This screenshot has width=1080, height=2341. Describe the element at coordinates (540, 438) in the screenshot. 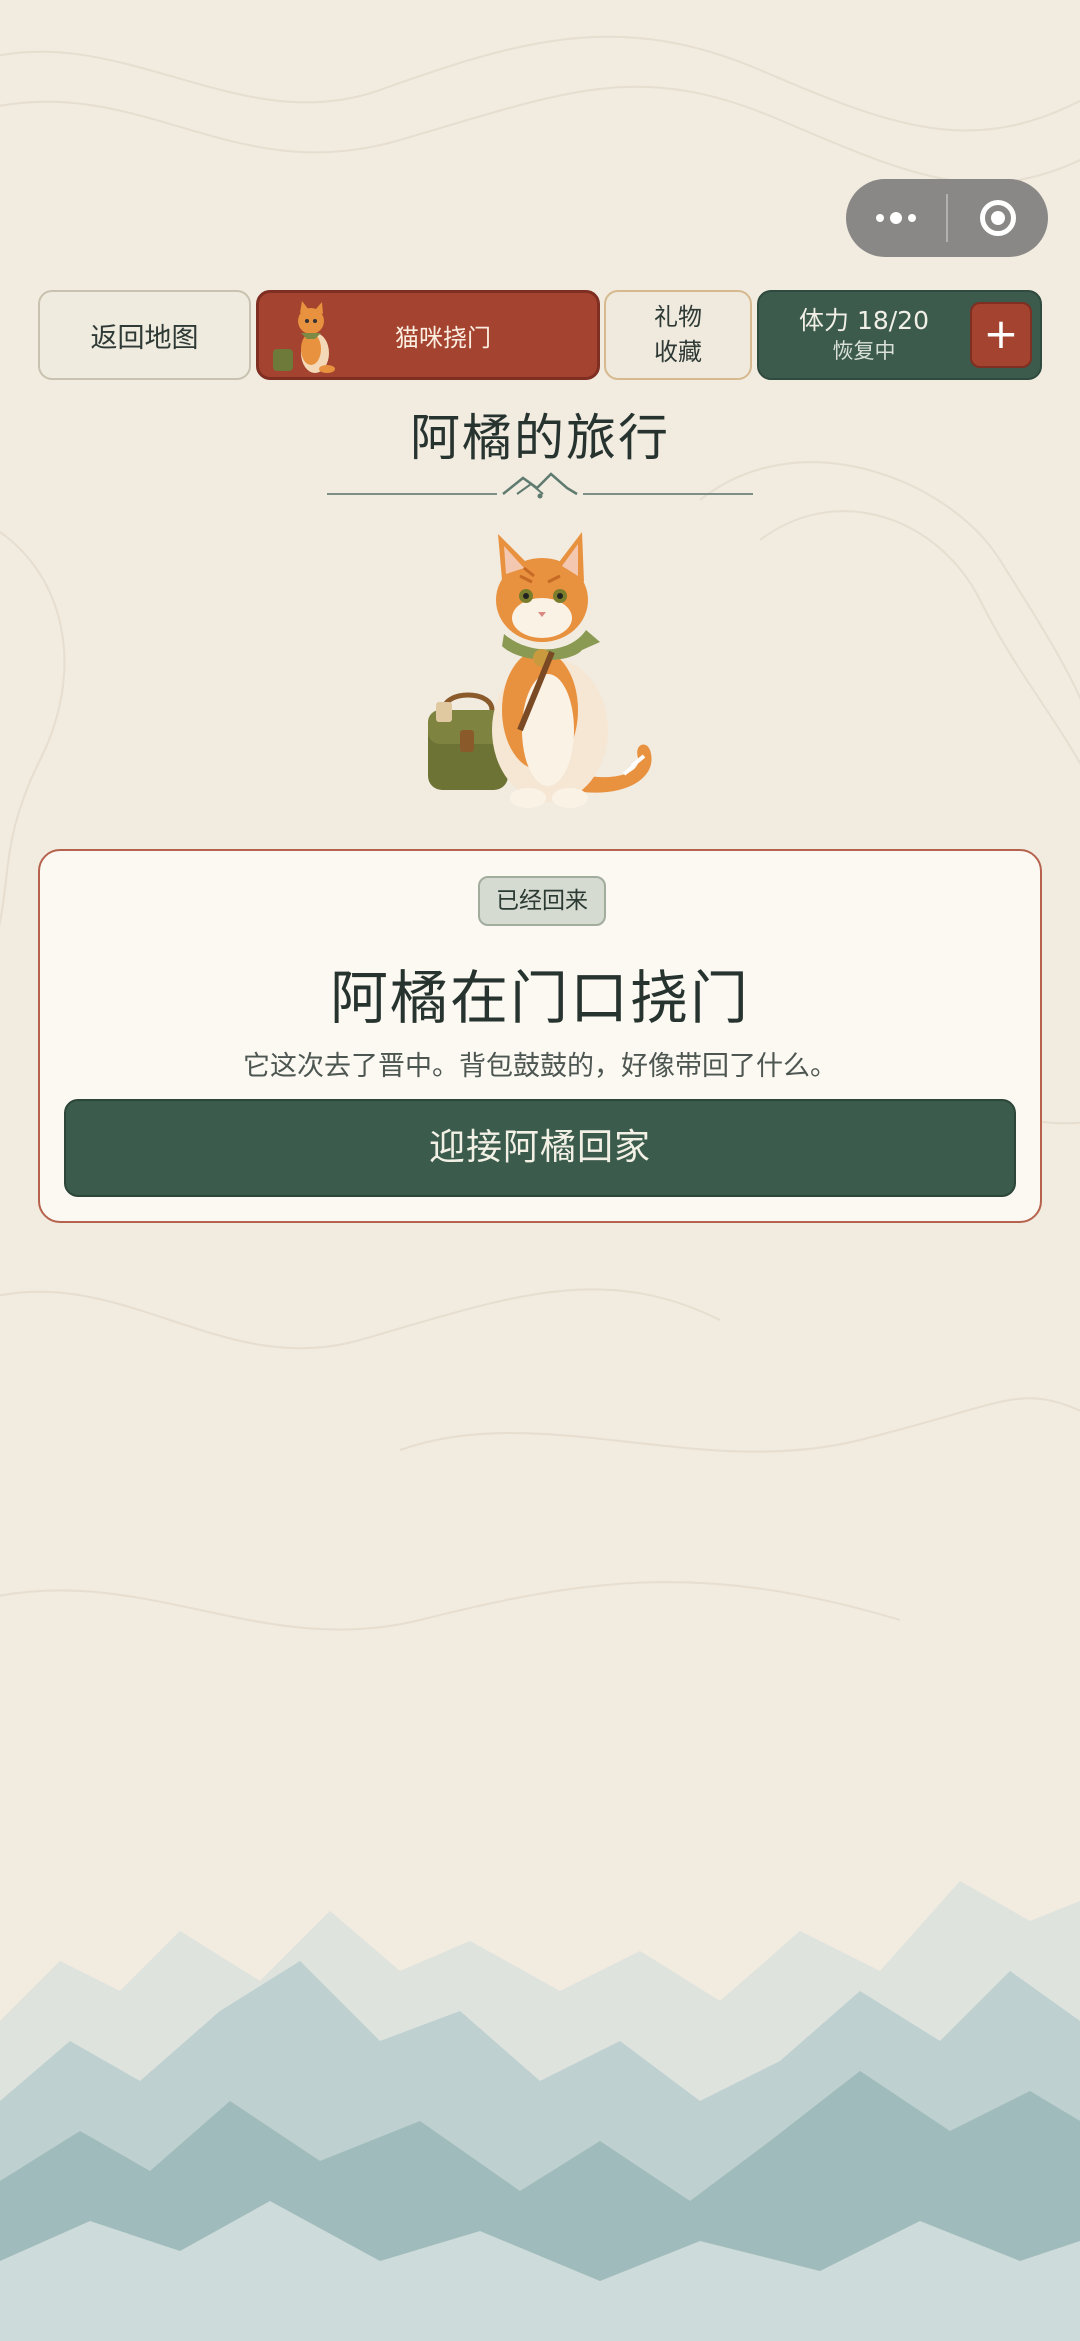

I see `page-title: 阿橘的旅行` at that location.